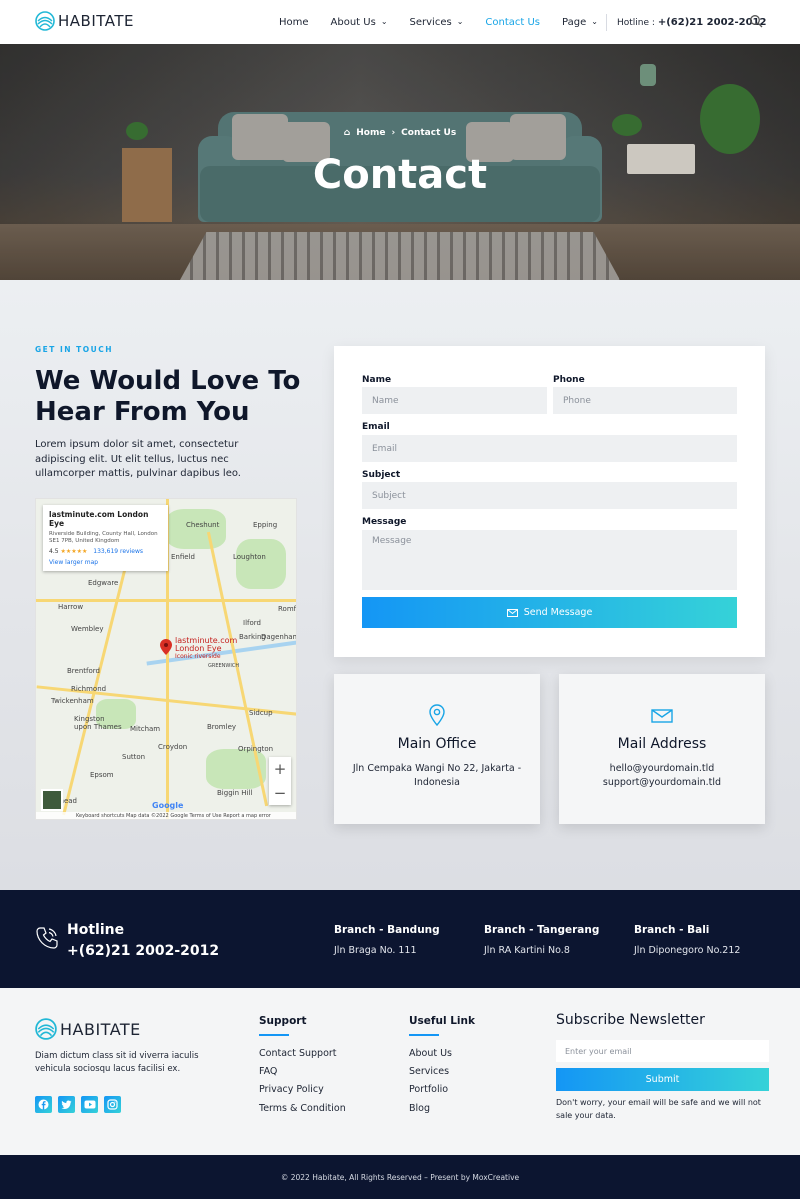 The width and height of the screenshot is (800, 1199). Describe the element at coordinates (385, 400) in the screenshot. I see `name-placeholder: Name` at that location.